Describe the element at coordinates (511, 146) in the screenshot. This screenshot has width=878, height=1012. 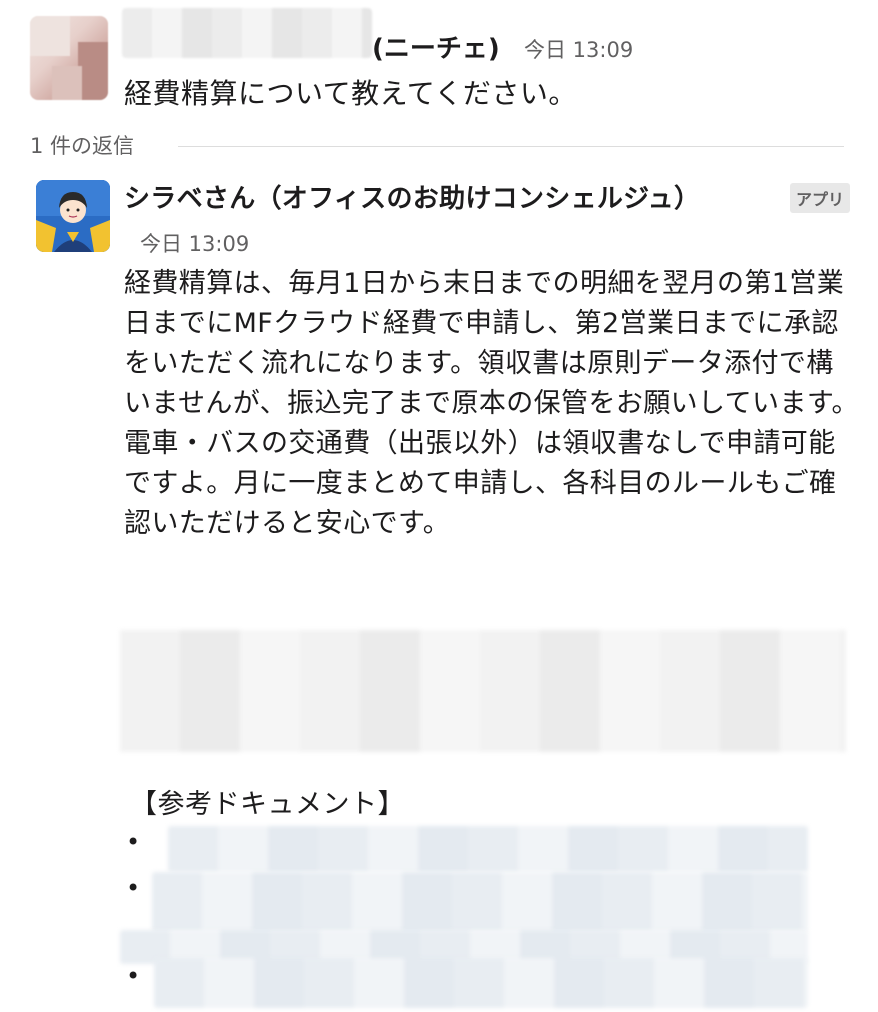
I see `thread-divider` at that location.